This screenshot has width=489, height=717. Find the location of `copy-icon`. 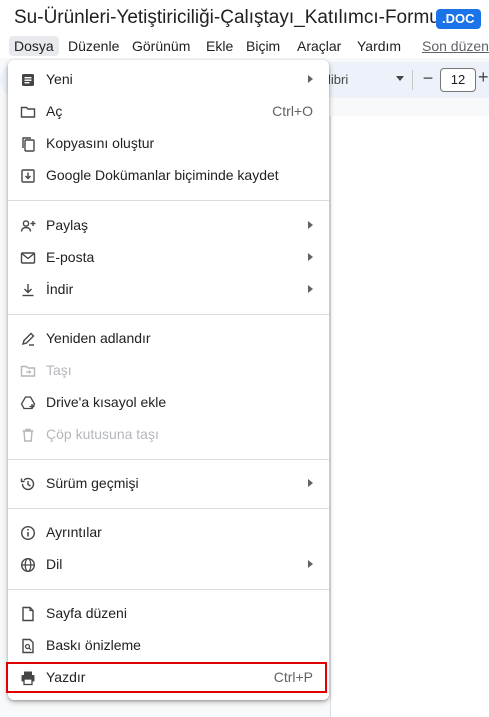

copy-icon is located at coordinates (28, 144).